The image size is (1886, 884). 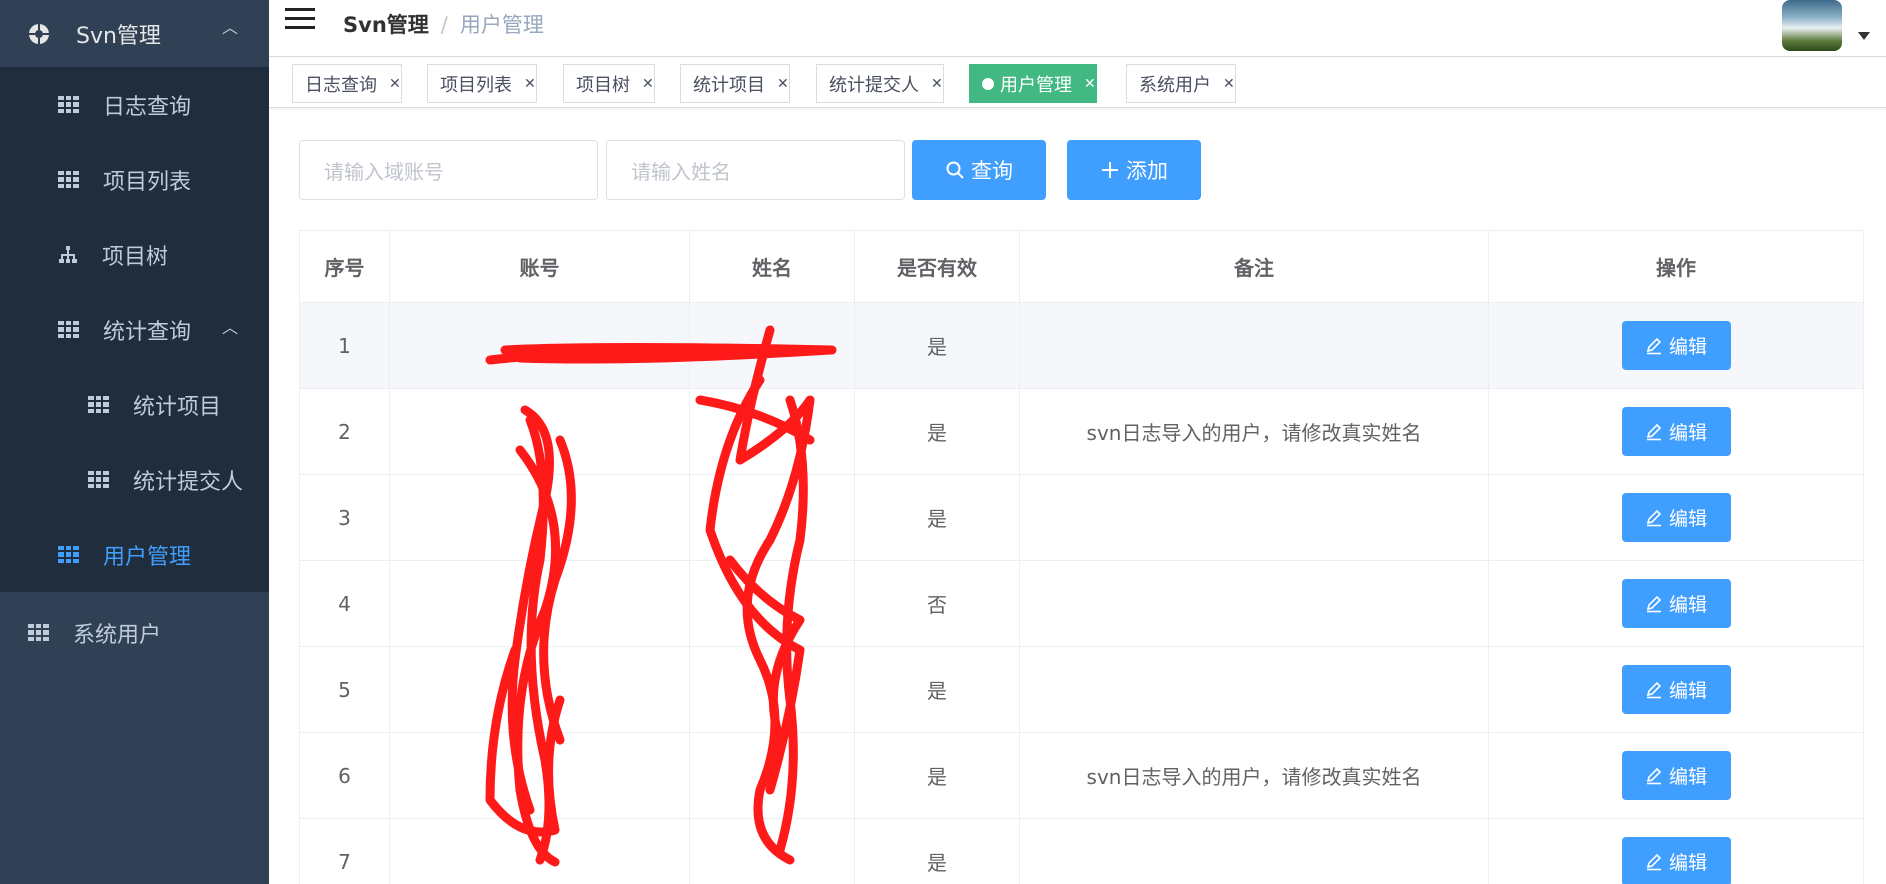 I want to click on table-header: 序号 账号 姓名 是否有效 备注 操作, so click(x=1081, y=267).